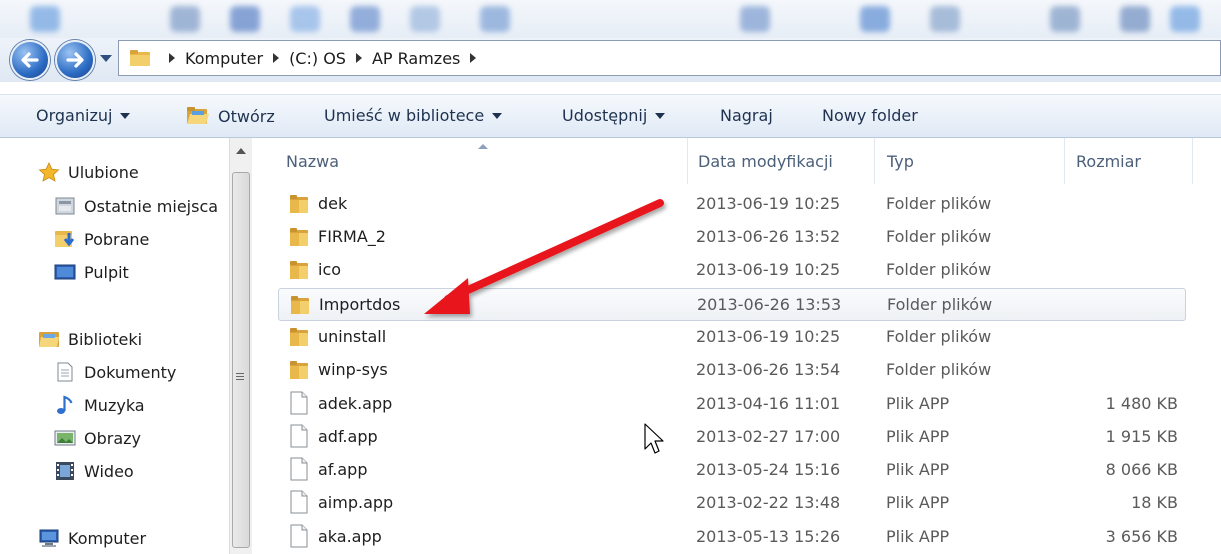 This screenshot has width=1221, height=554. Describe the element at coordinates (732, 470) in the screenshot. I see `file-row: af.app 2013-05-24 15:16 Plik APP 8 066 KB` at that location.